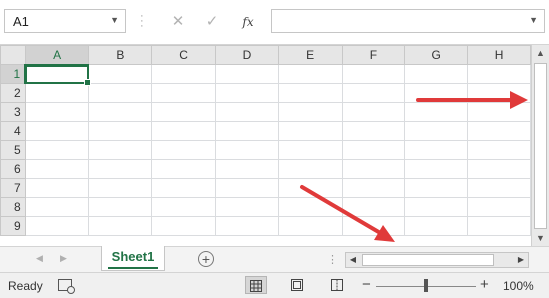  What do you see at coordinates (13, 93) in the screenshot?
I see `row-header: 2` at bounding box center [13, 93].